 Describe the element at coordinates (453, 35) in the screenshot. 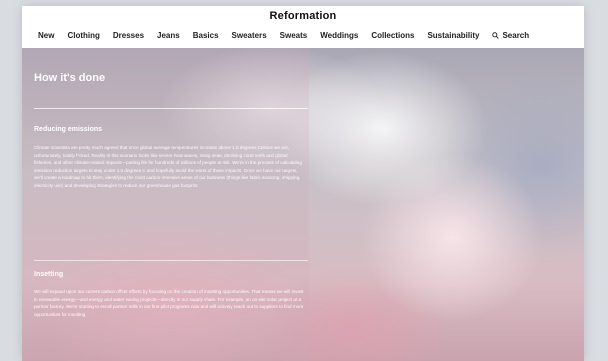

I see `nav-item-sustainability: Sustainability` at that location.